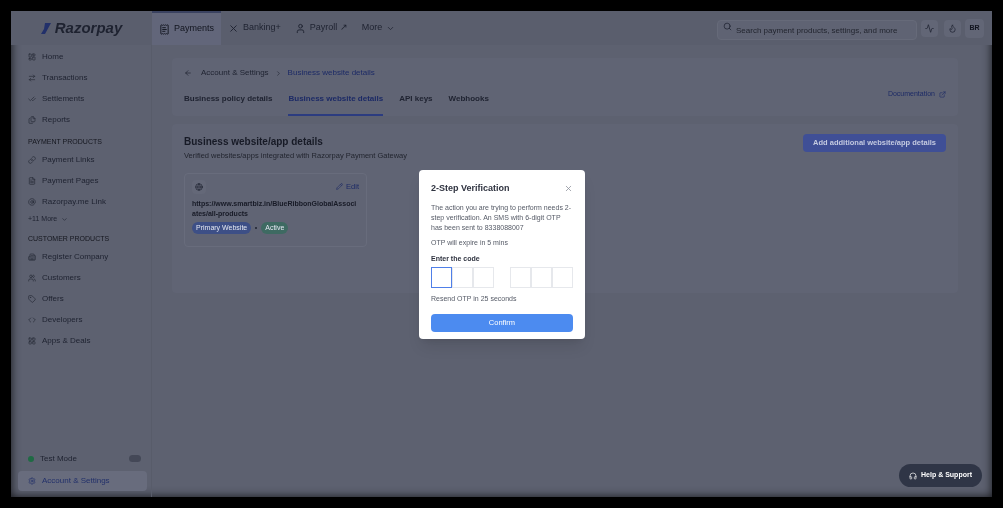 This screenshot has width=1003, height=508. I want to click on link-icon, so click(32, 160).